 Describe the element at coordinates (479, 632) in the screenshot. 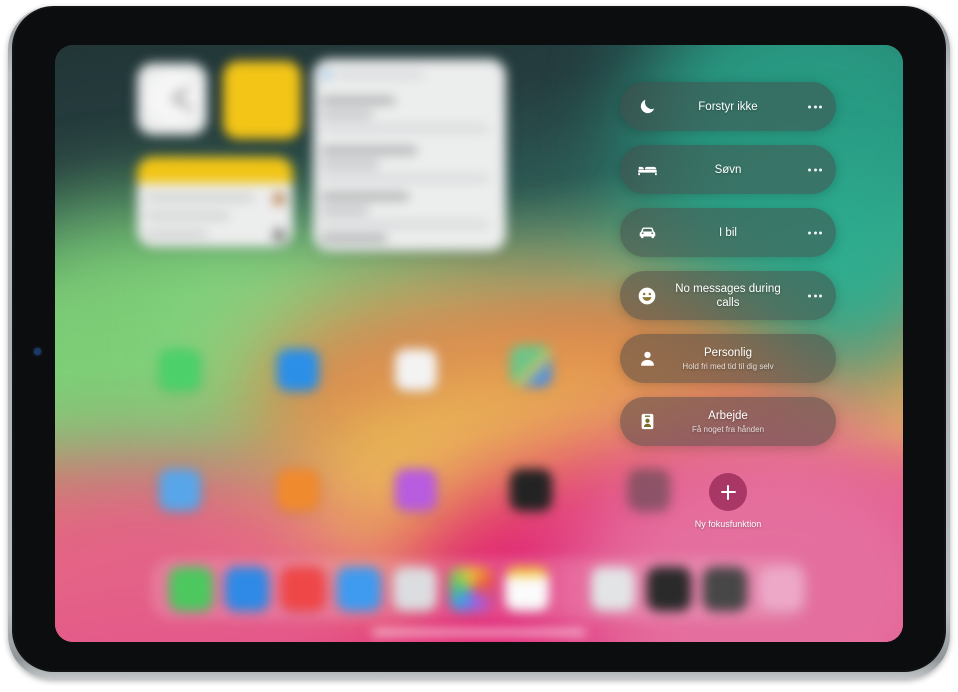

I see `home-indicator` at that location.